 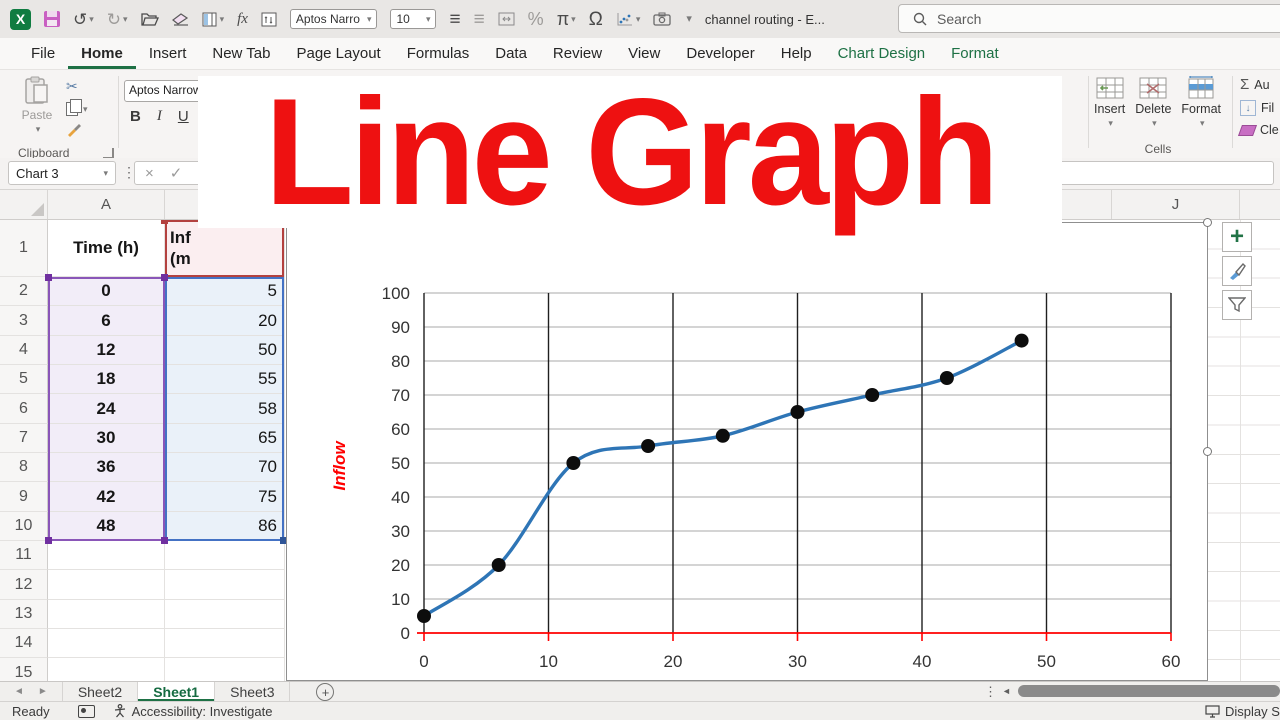 I want to click on tab-data: Data, so click(x=511, y=53).